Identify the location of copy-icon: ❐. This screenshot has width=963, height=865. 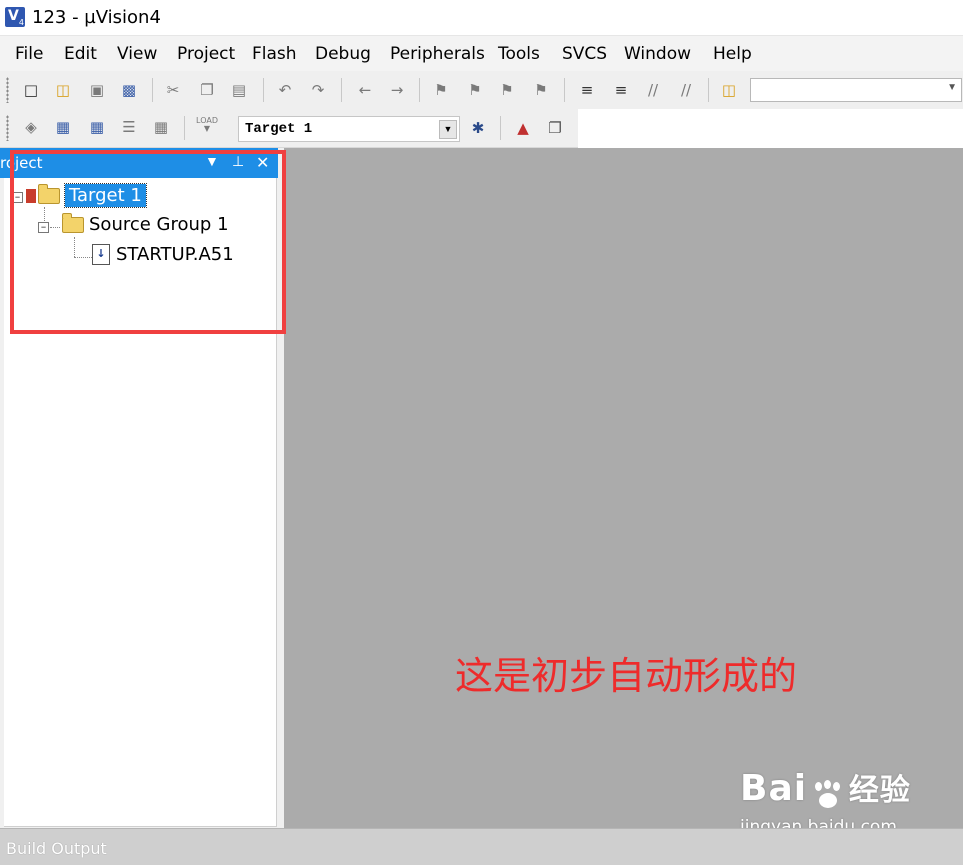
(207, 90).